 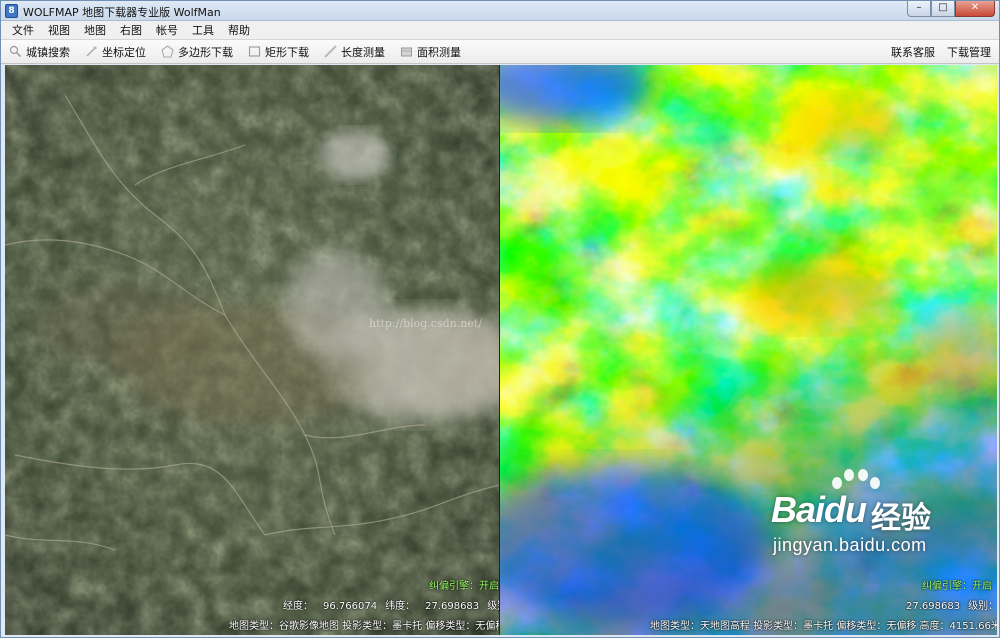 I want to click on longitude-value: 96.766074, so click(x=350, y=606).